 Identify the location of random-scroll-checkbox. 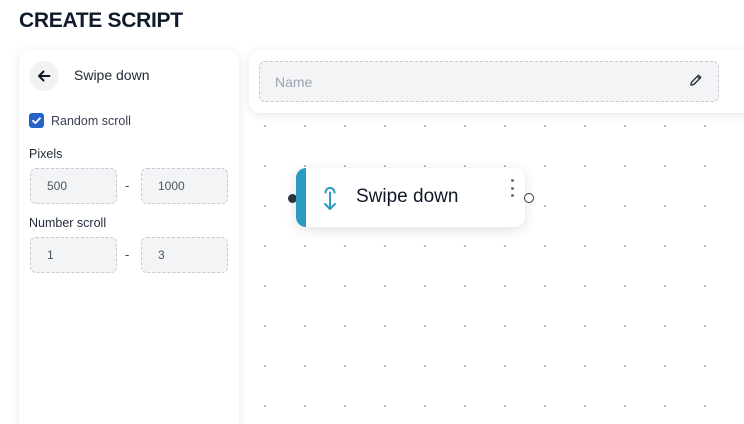
(36, 120).